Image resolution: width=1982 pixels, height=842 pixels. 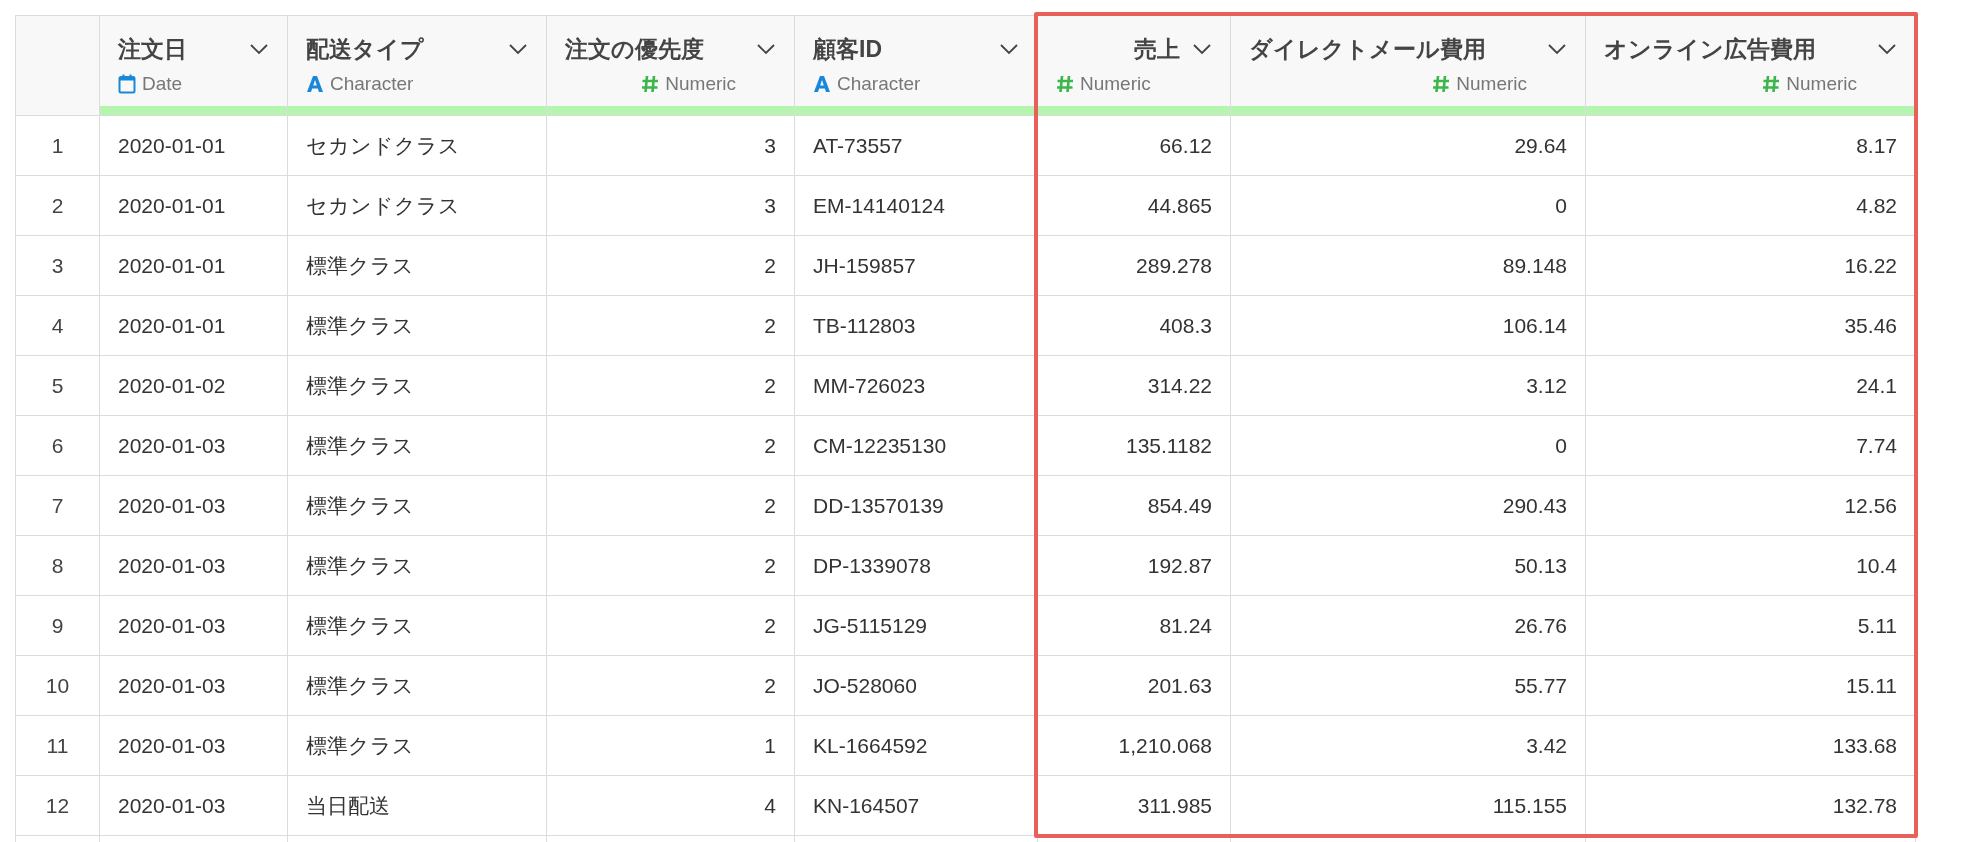 I want to click on table-cell: 16.22, so click(x=1751, y=266).